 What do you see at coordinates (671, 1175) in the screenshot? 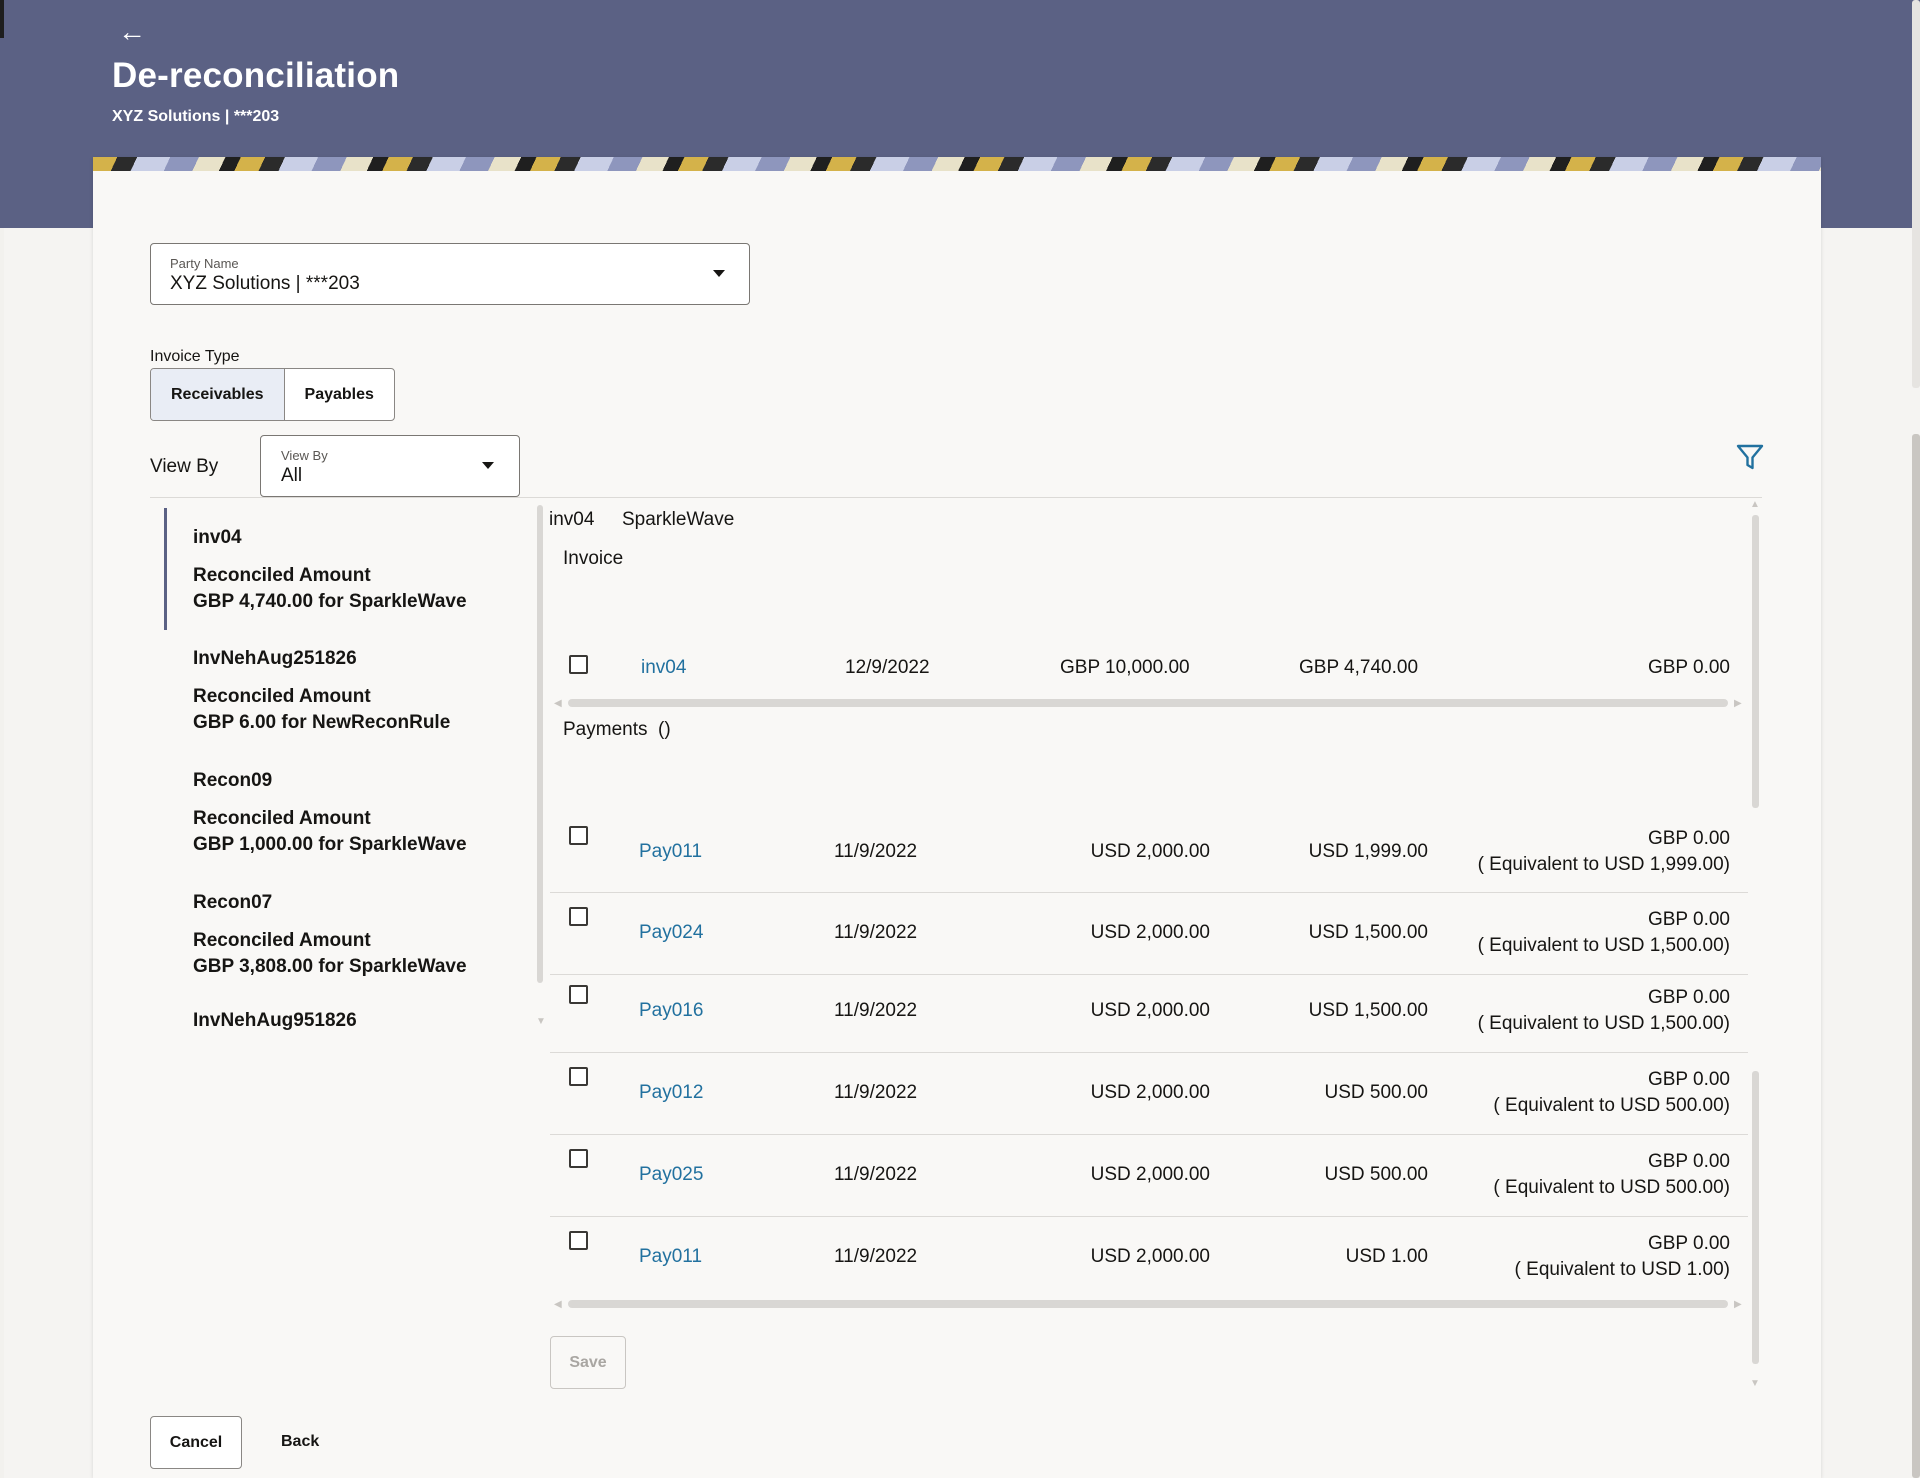
I see `payment-link: Pay025` at bounding box center [671, 1175].